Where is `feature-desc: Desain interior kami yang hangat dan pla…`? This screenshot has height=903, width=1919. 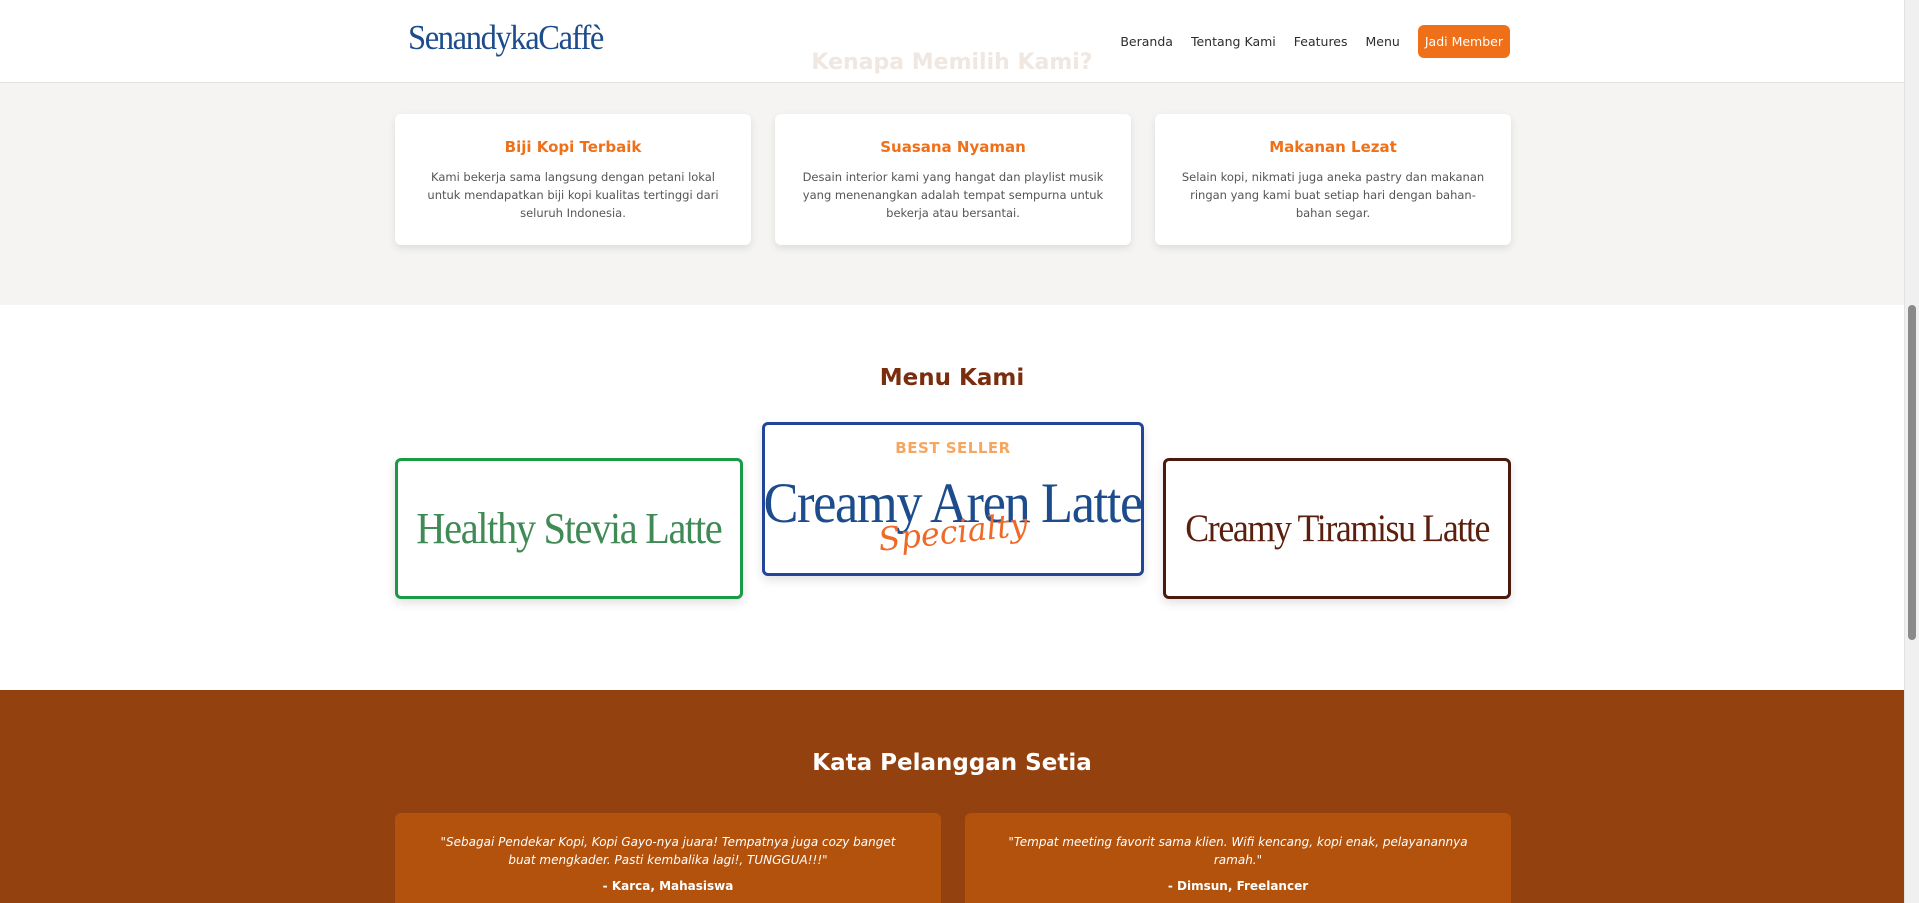
feature-desc: Desain interior kami yang hangat dan pla… is located at coordinates (953, 195).